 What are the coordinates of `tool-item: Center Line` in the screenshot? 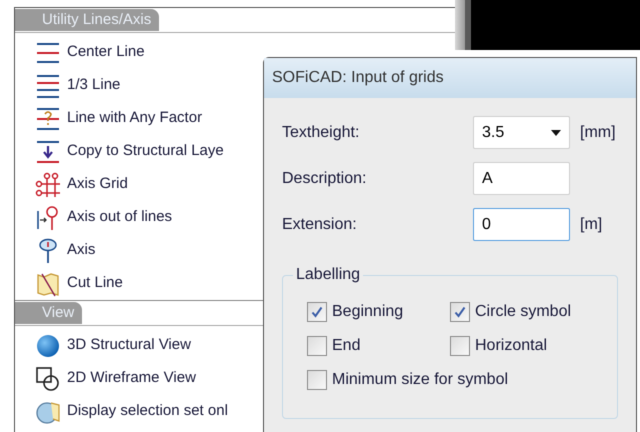 It's located at (235, 52).